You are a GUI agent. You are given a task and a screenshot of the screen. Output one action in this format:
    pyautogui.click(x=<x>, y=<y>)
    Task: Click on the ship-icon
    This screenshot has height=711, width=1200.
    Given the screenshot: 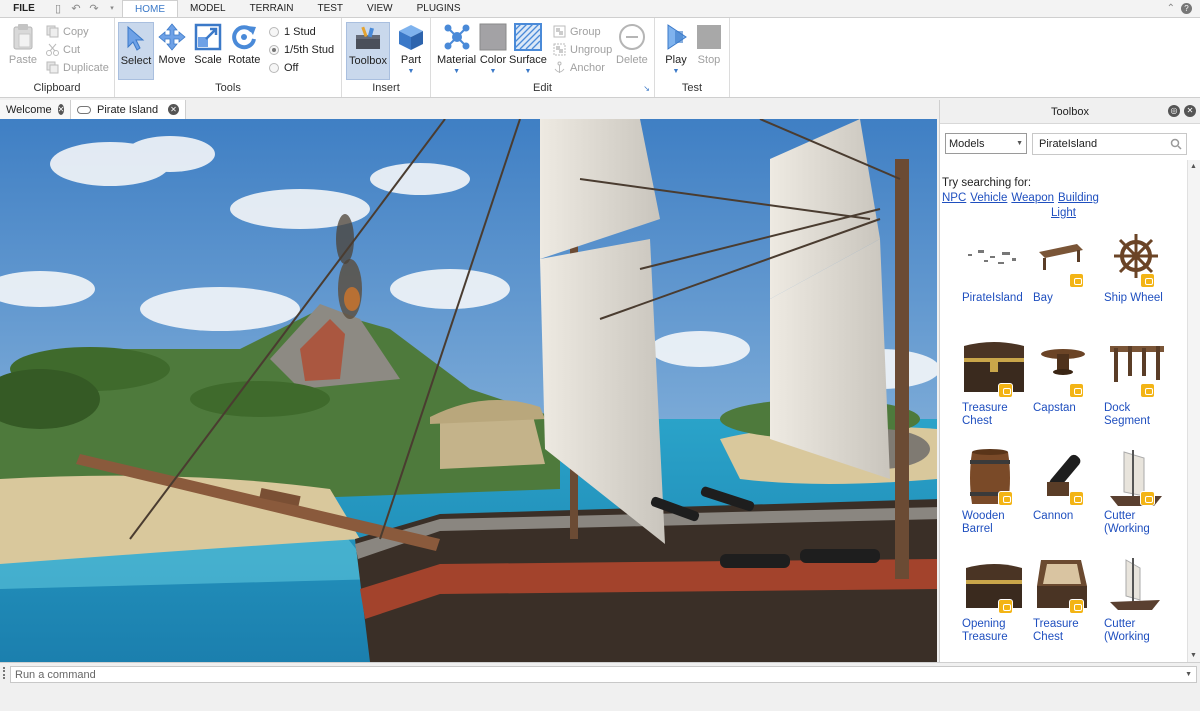 What is the action you would take?
    pyautogui.click(x=1139, y=479)
    